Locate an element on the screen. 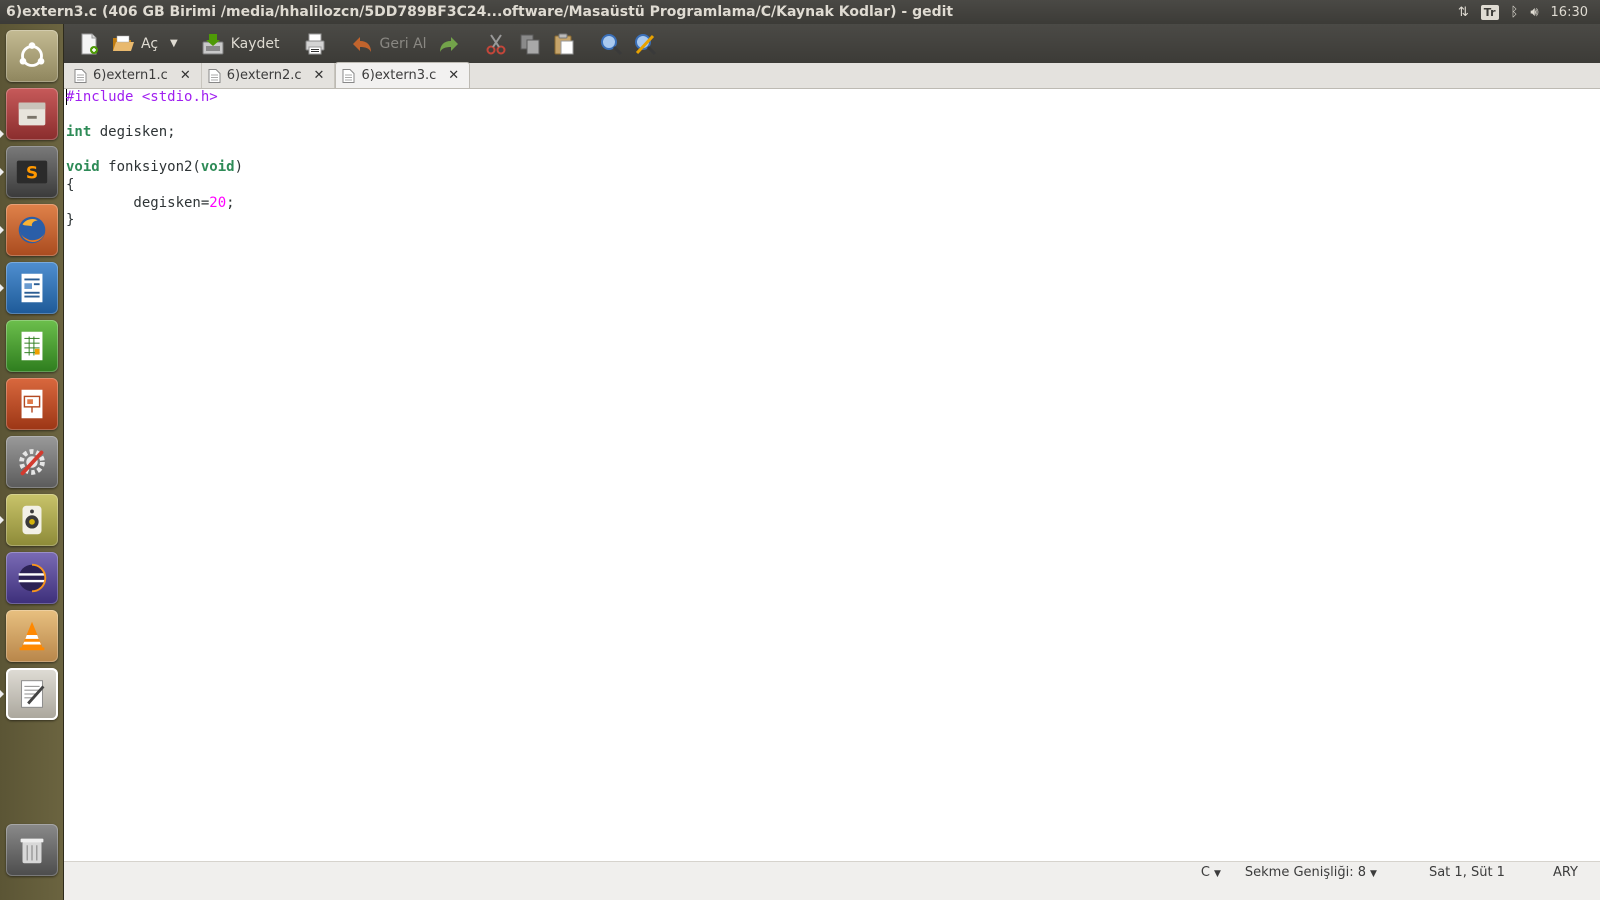 The image size is (1600, 900). libreoffice-writer-icon is located at coordinates (32, 288).